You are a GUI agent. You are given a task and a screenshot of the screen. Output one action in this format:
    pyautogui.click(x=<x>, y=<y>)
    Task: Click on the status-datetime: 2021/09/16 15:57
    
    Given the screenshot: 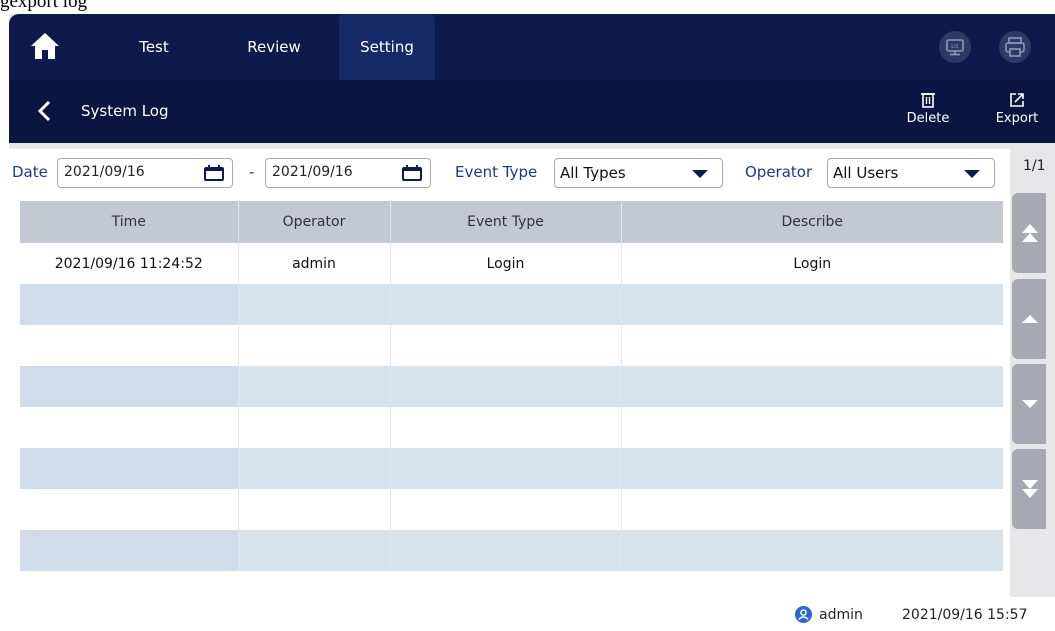 What is the action you would take?
    pyautogui.click(x=965, y=615)
    